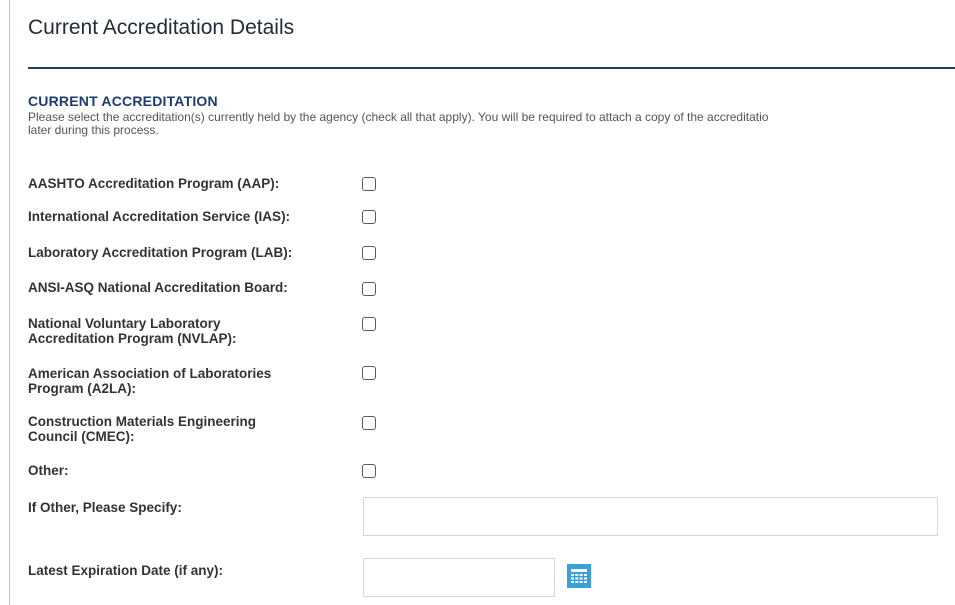 The height and width of the screenshot is (605, 955). What do you see at coordinates (48, 470) in the screenshot?
I see `label-other-text: Other:` at bounding box center [48, 470].